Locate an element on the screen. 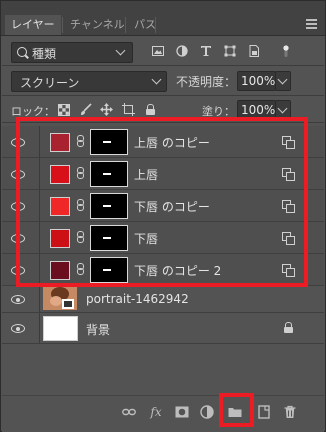  layer-row: 背景 is located at coordinates (163, 328).